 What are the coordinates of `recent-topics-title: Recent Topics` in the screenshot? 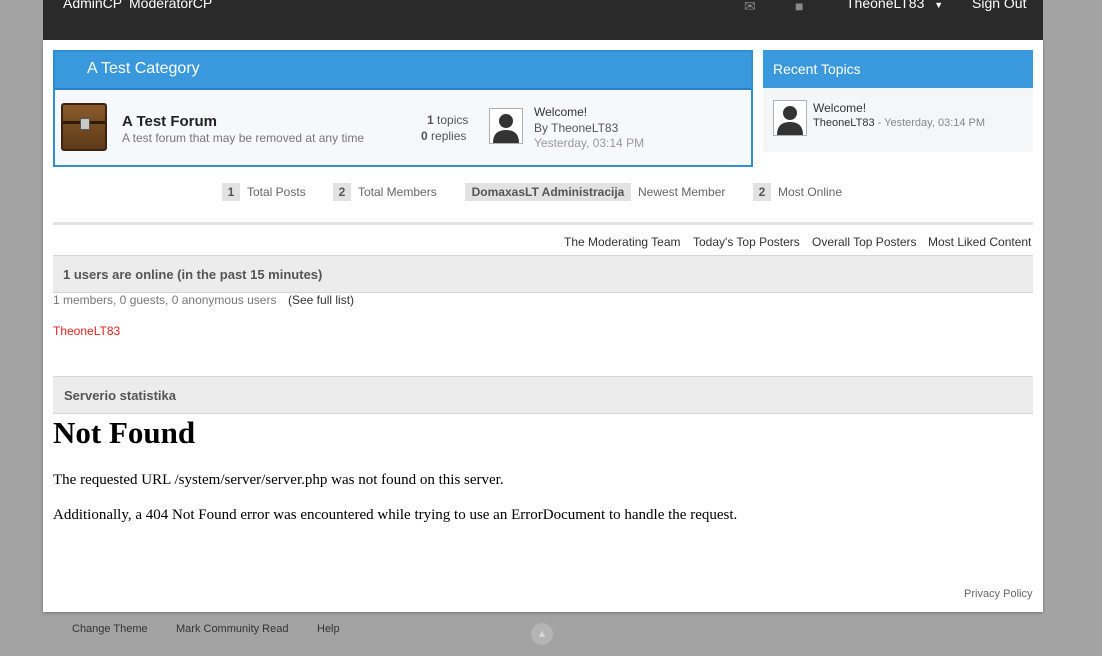 It's located at (817, 69).